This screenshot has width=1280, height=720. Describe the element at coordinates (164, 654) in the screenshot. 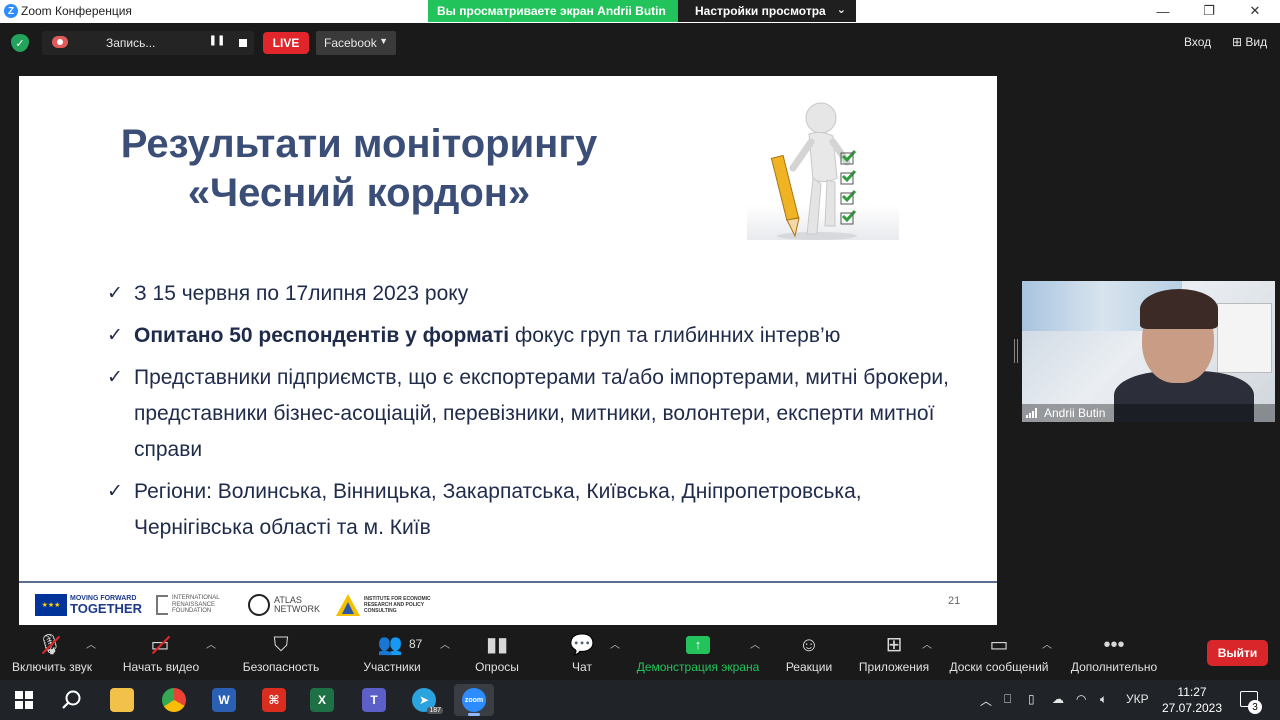

I see `start-video-button: ▭ ︿ Начать видео` at that location.